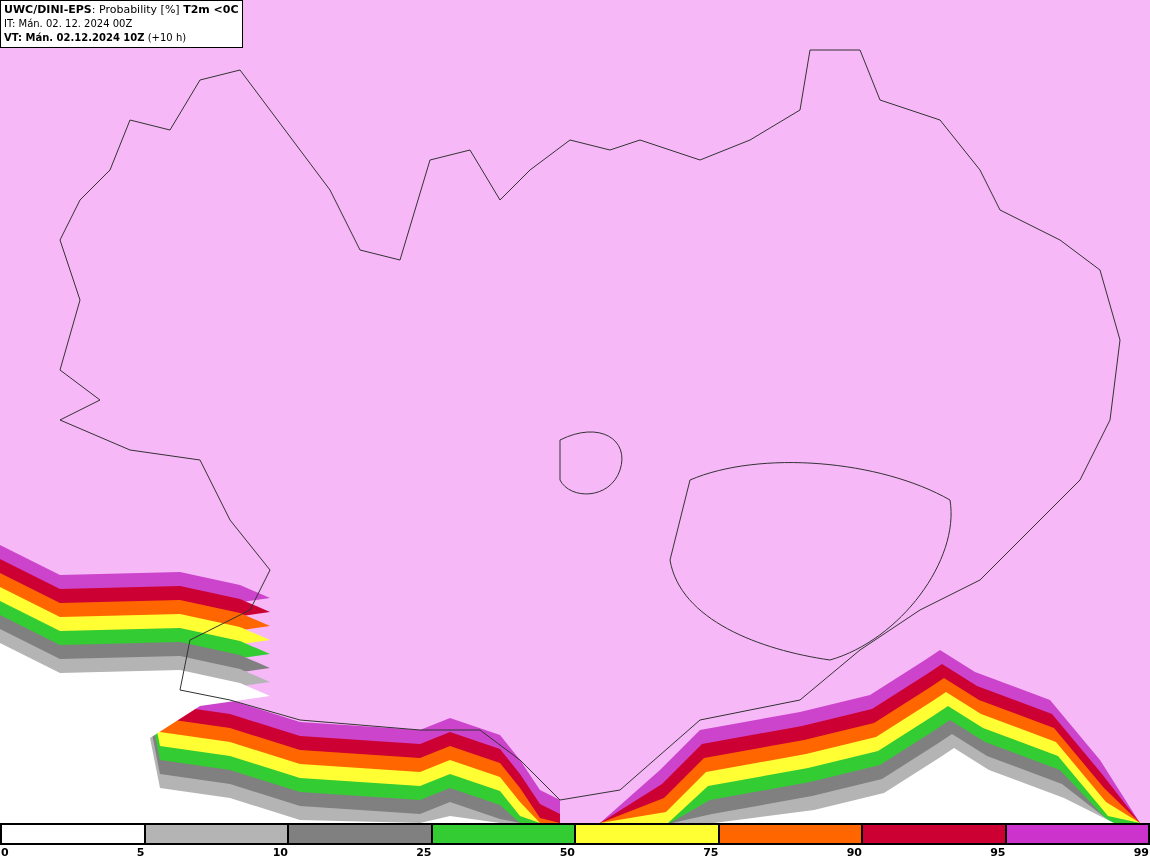  What do you see at coordinates (1141, 853) in the screenshot?
I see `legend-label: 99` at bounding box center [1141, 853].